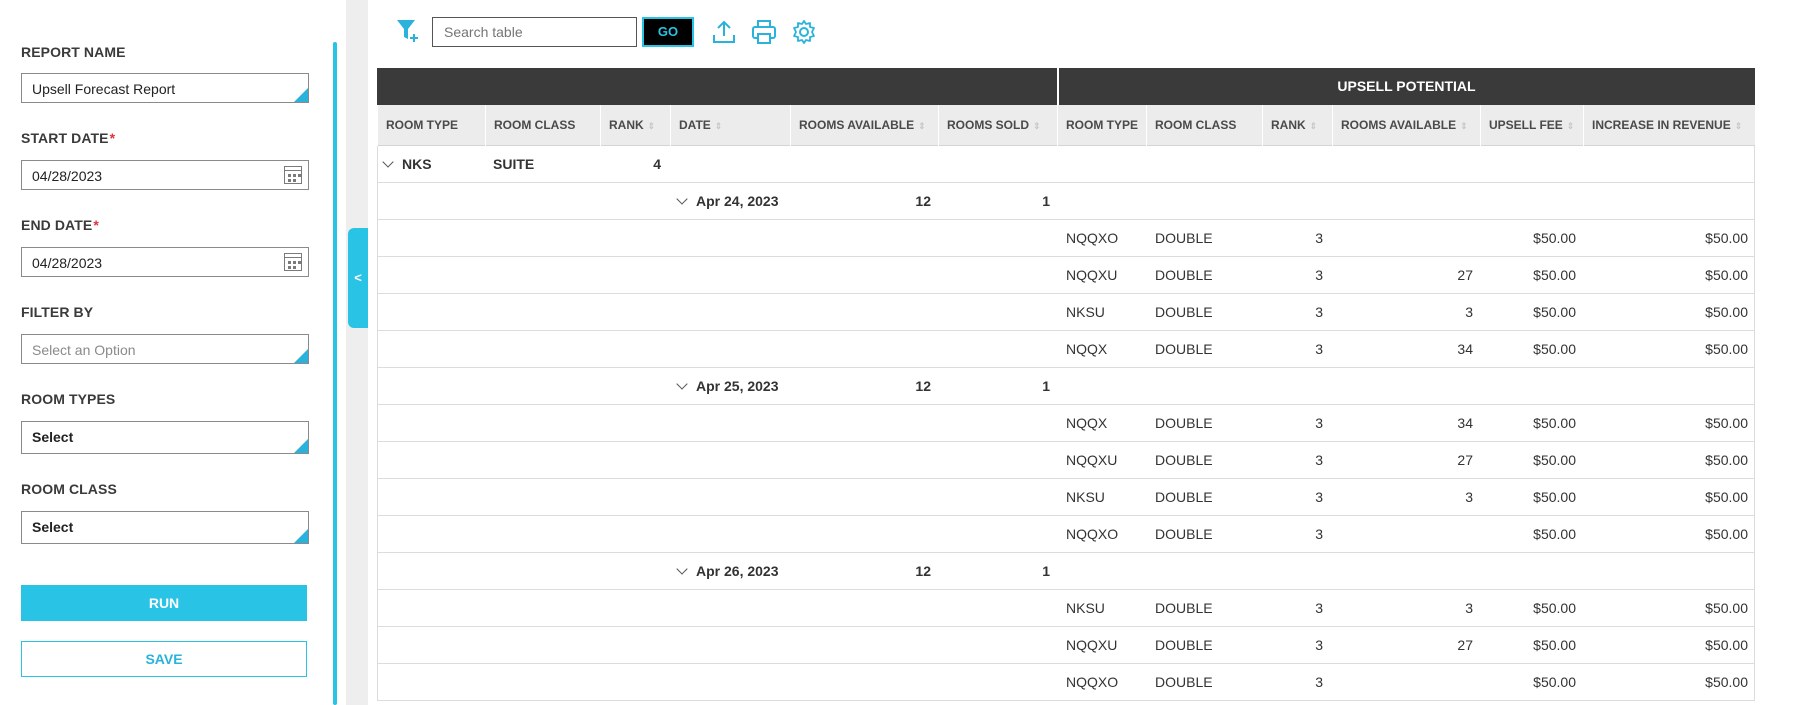 The height and width of the screenshot is (705, 1812). Describe the element at coordinates (1288, 125) in the screenshot. I see `col-label: RANK` at that location.